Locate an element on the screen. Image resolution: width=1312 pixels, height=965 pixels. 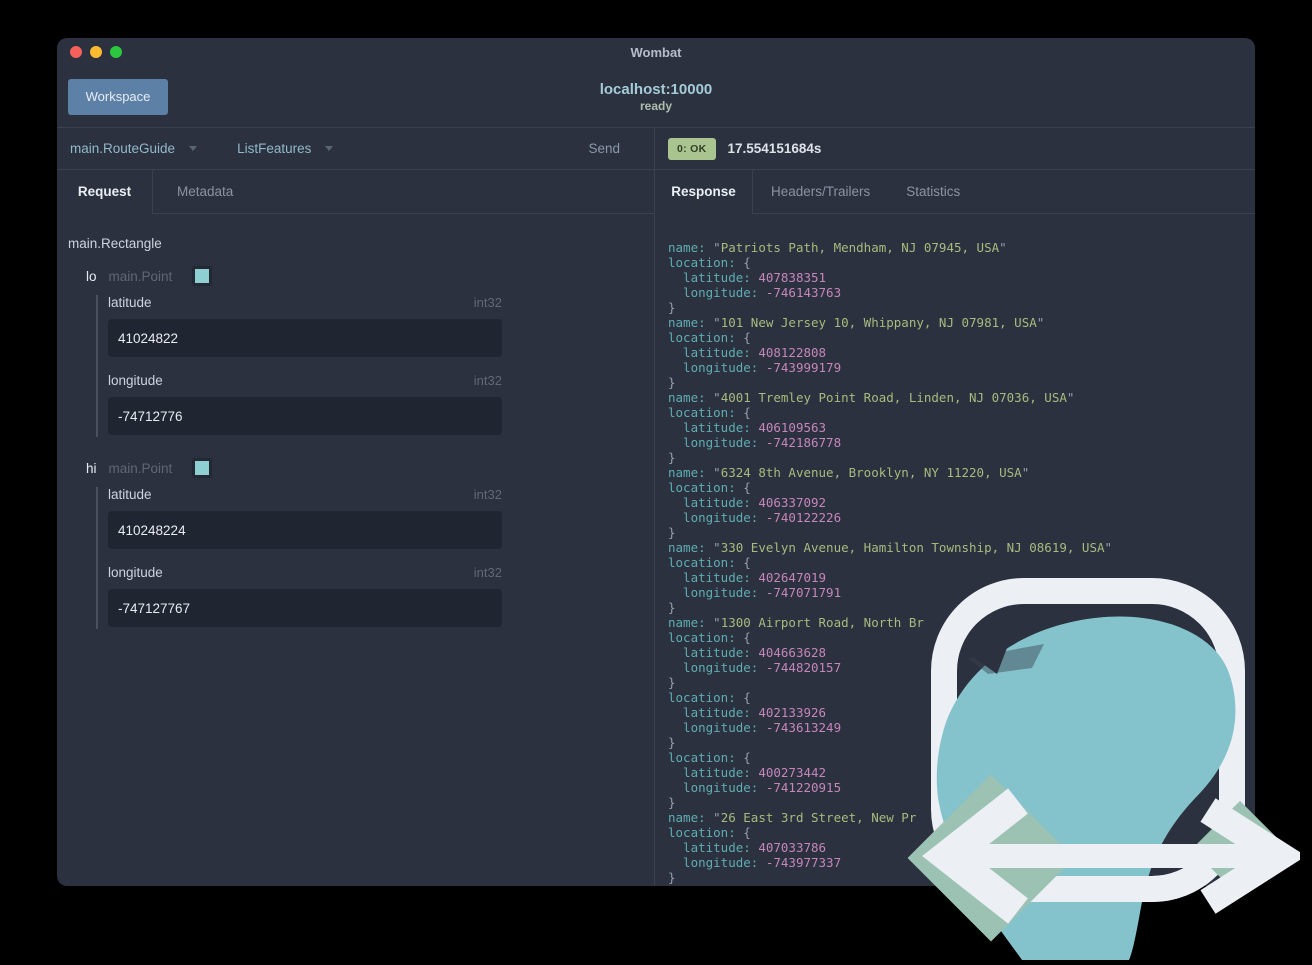
response-line: longitude: -743999179 is located at coordinates (755, 367).